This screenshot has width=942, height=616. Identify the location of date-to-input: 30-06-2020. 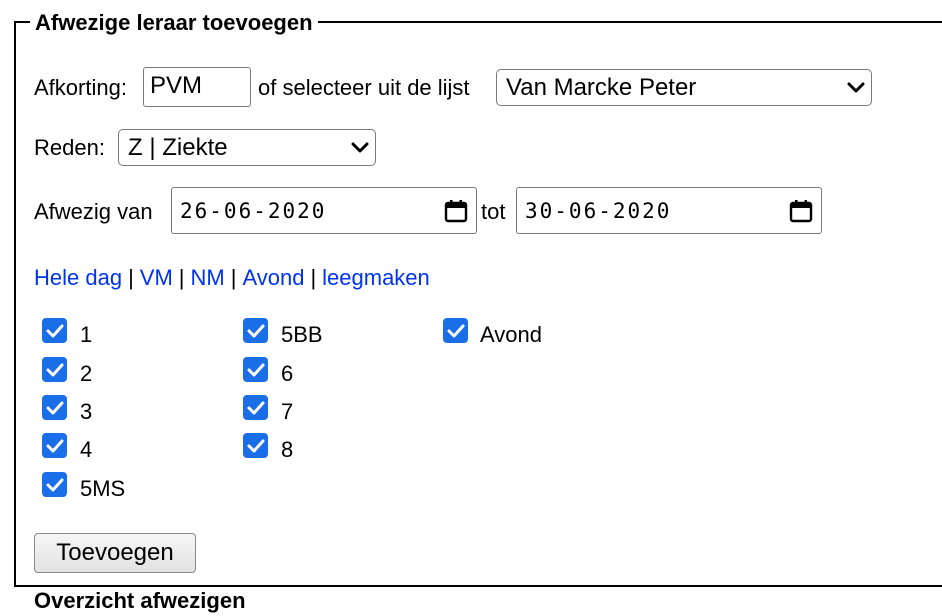
(669, 210).